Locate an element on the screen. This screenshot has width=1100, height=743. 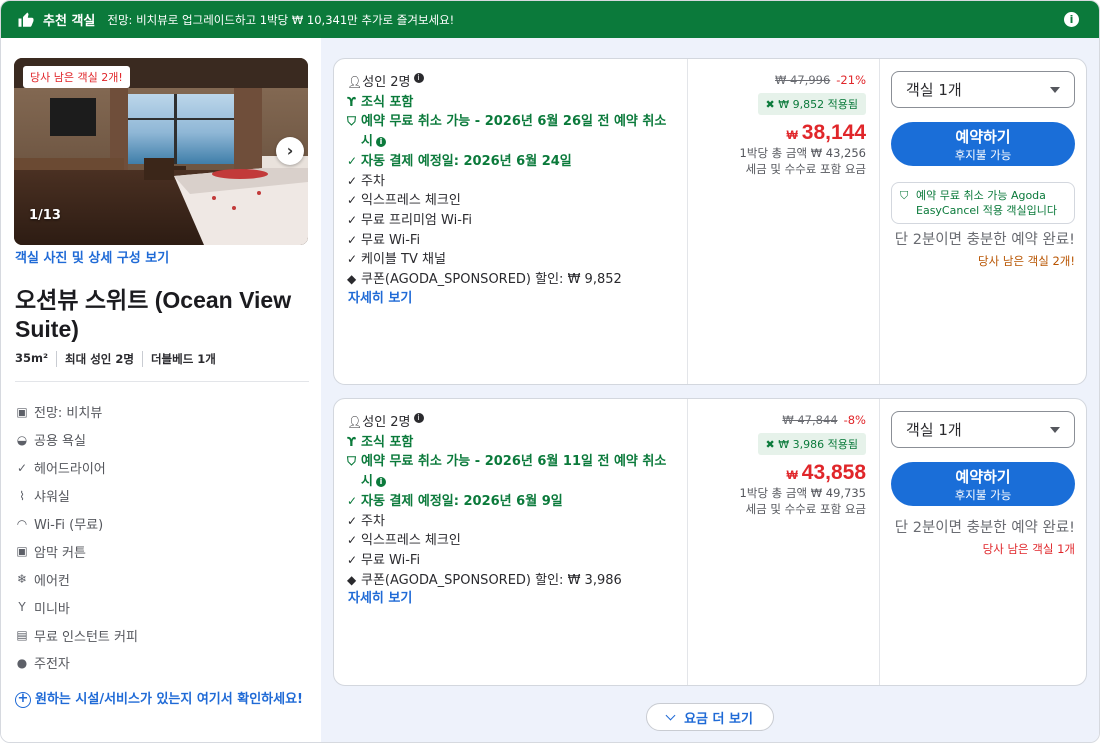
coupon-applied-text: ₩ 9,852 적용됨 is located at coordinates (818, 104).